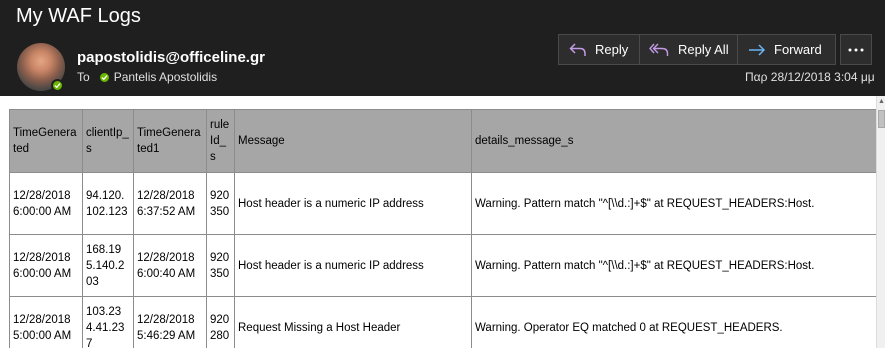  I want to click on recipient-line: To Pantelis Apostolidis, so click(147, 77).